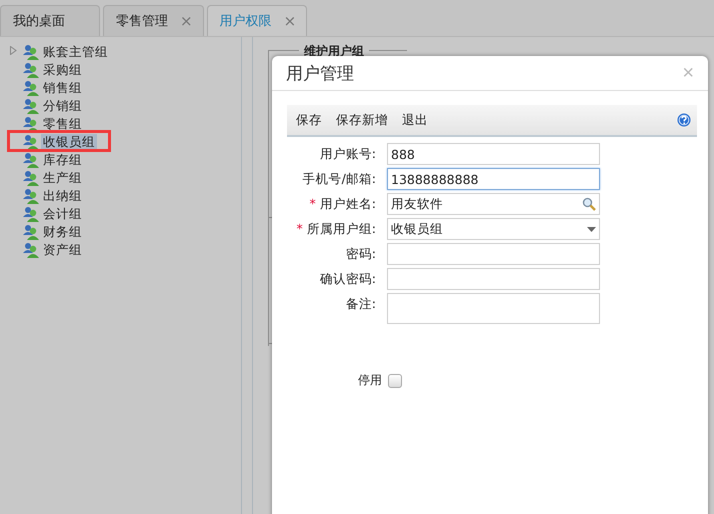  What do you see at coordinates (62, 70) in the screenshot?
I see `tree-item: 采购组` at bounding box center [62, 70].